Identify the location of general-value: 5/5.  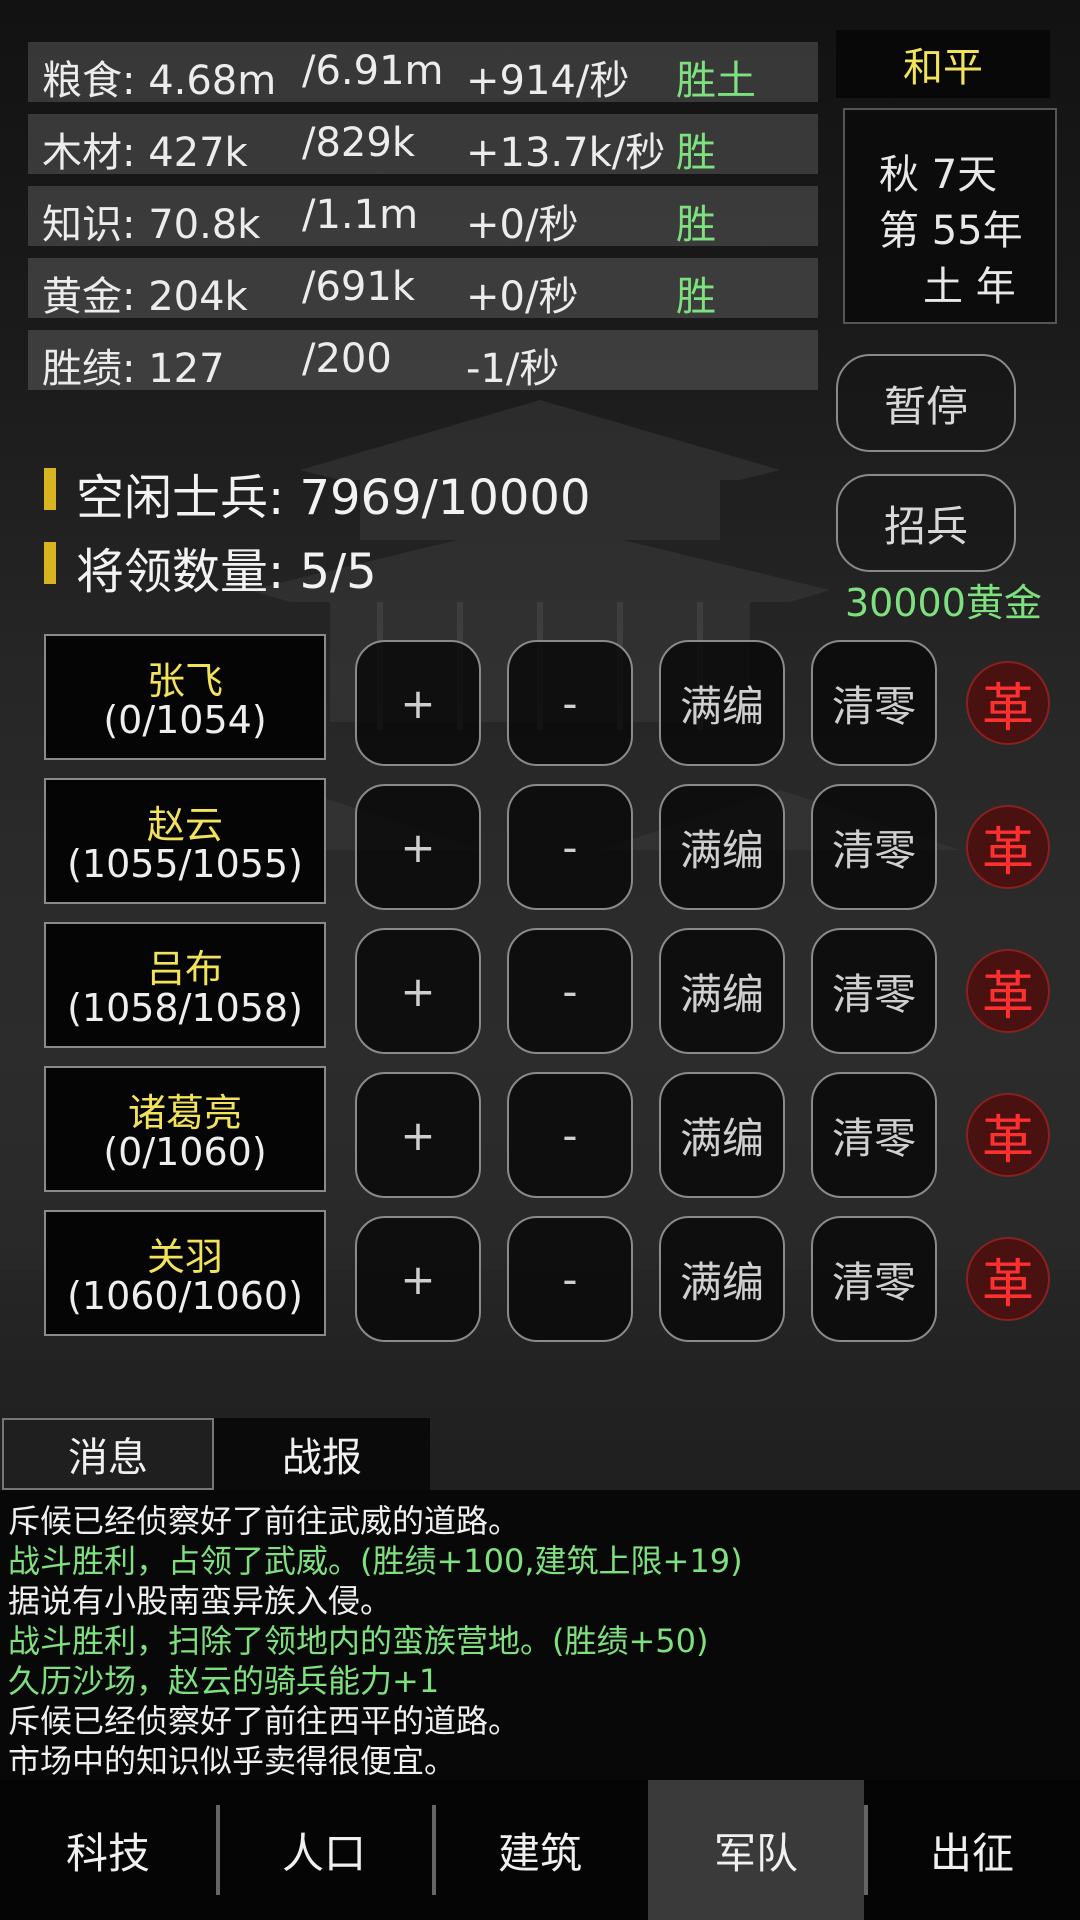
(338, 572).